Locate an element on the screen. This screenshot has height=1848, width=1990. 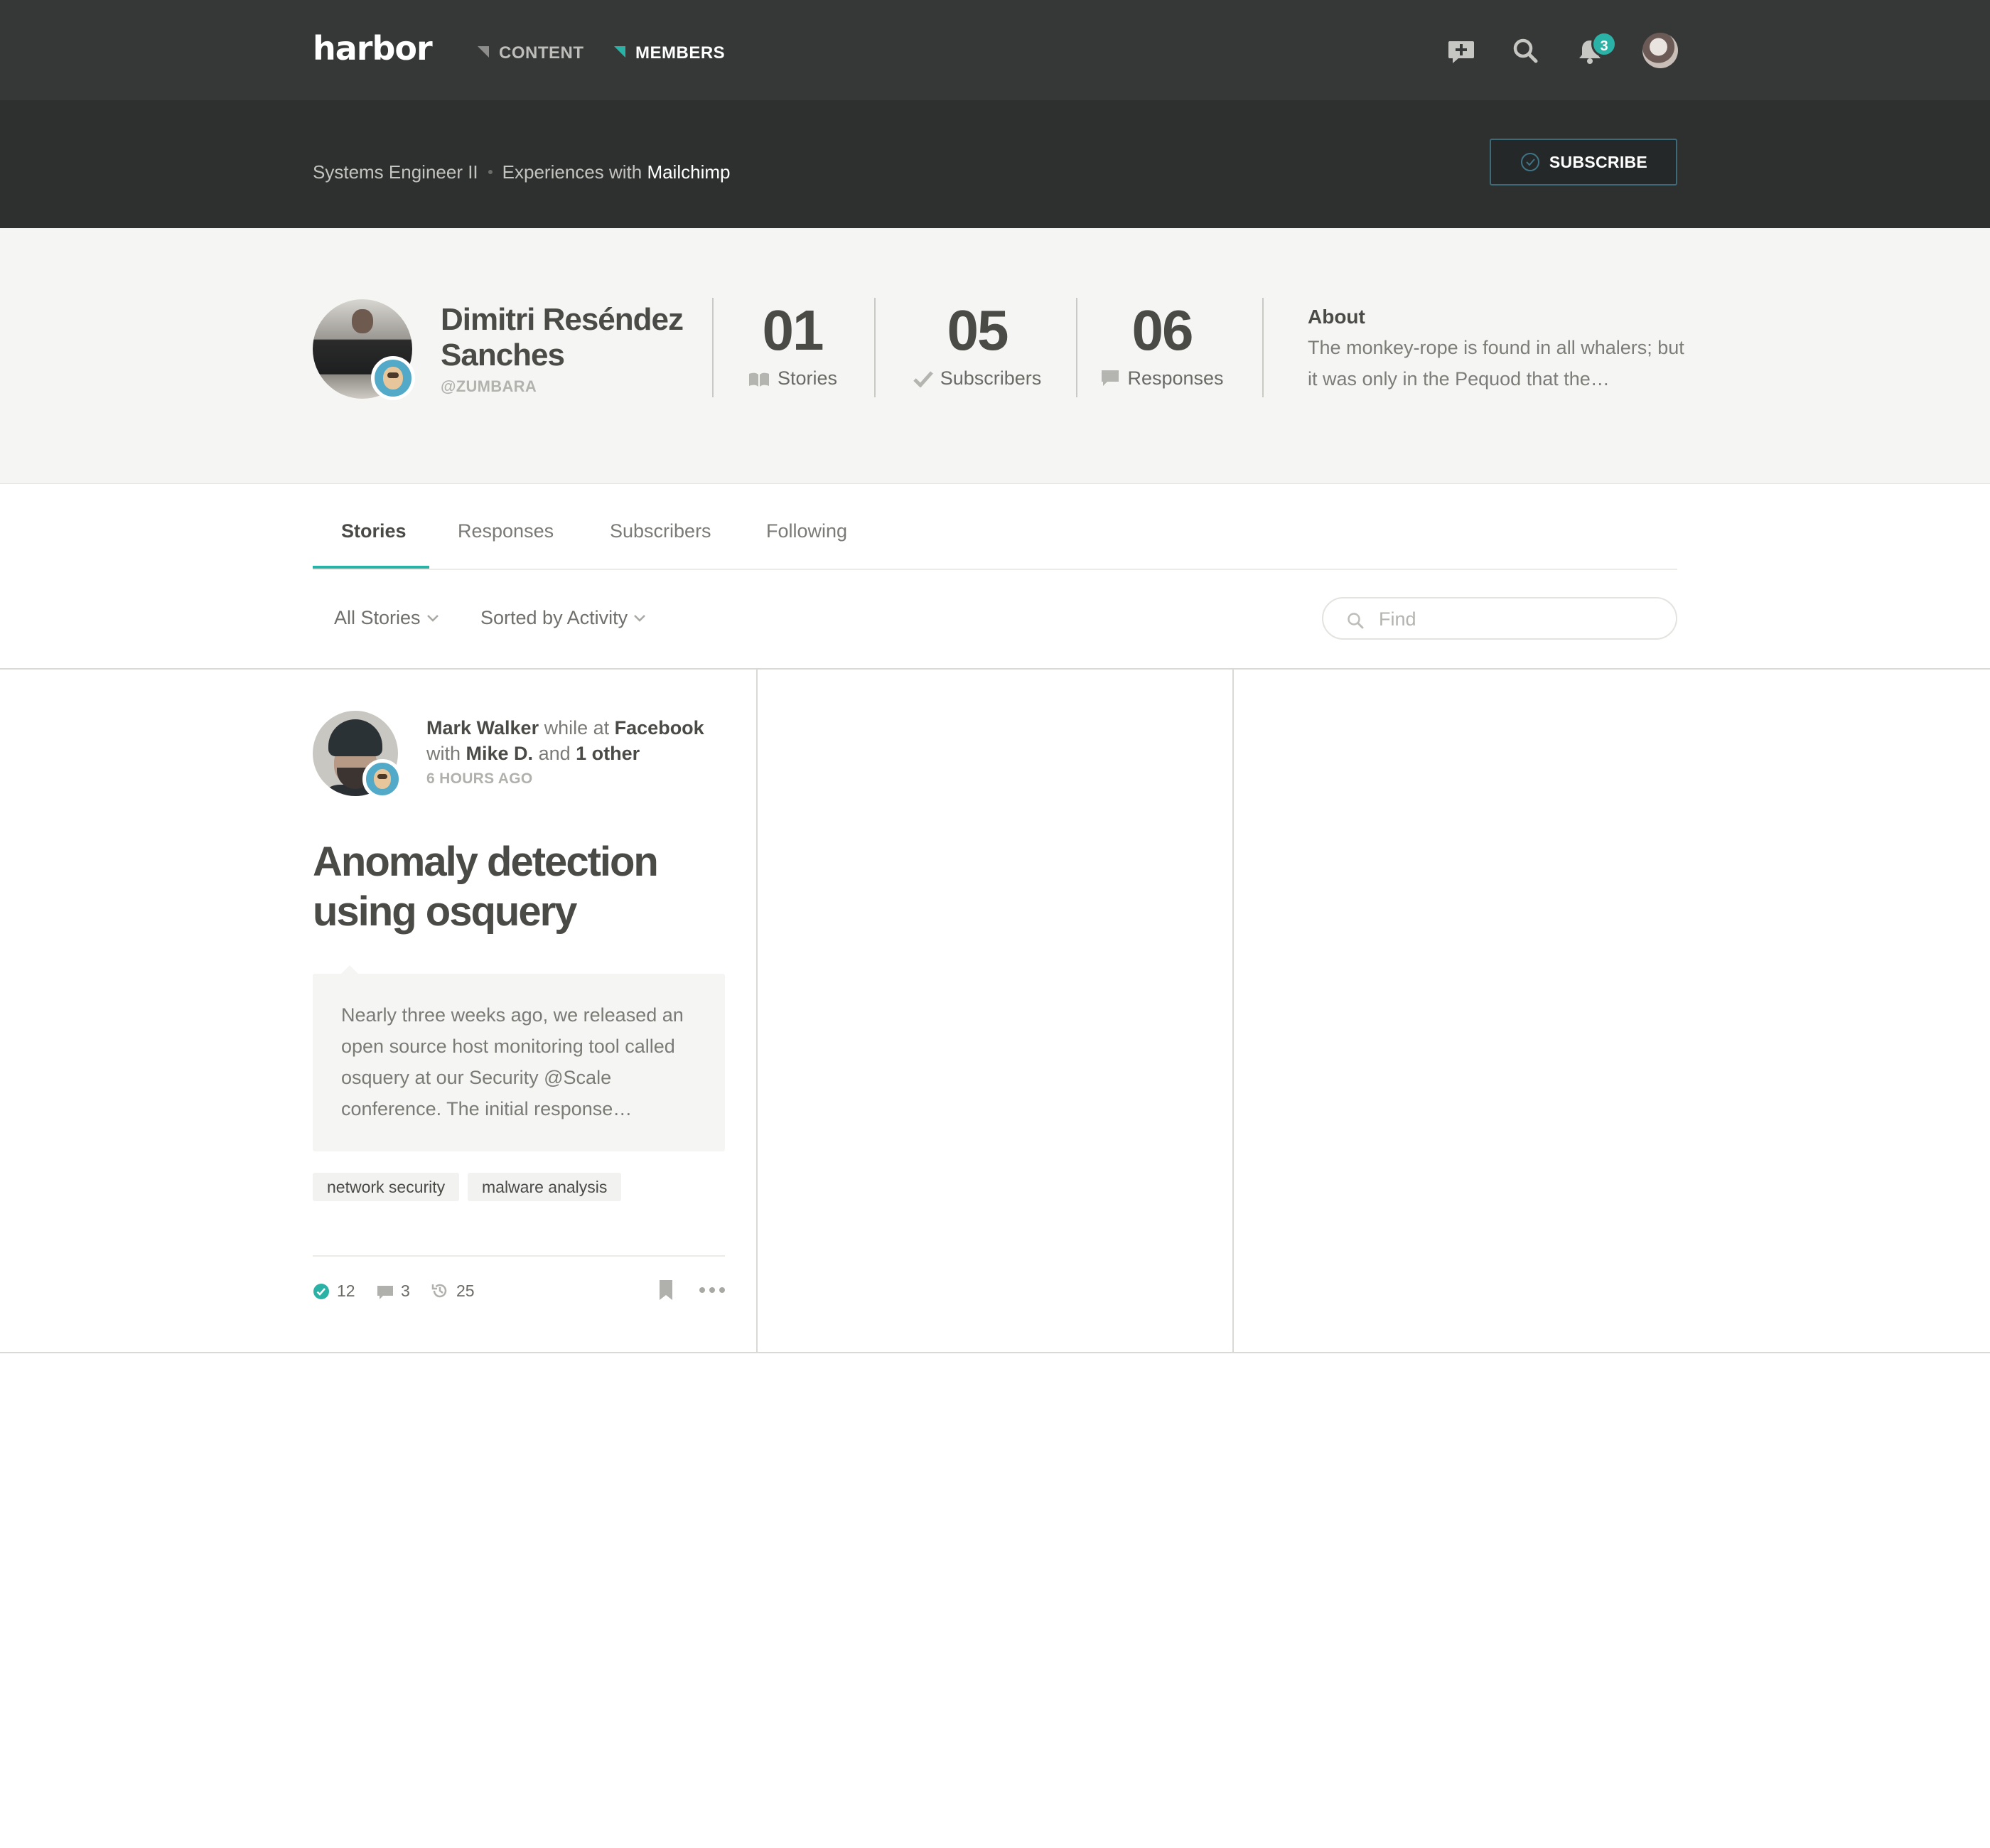
views-value: 25 is located at coordinates (465, 1291).